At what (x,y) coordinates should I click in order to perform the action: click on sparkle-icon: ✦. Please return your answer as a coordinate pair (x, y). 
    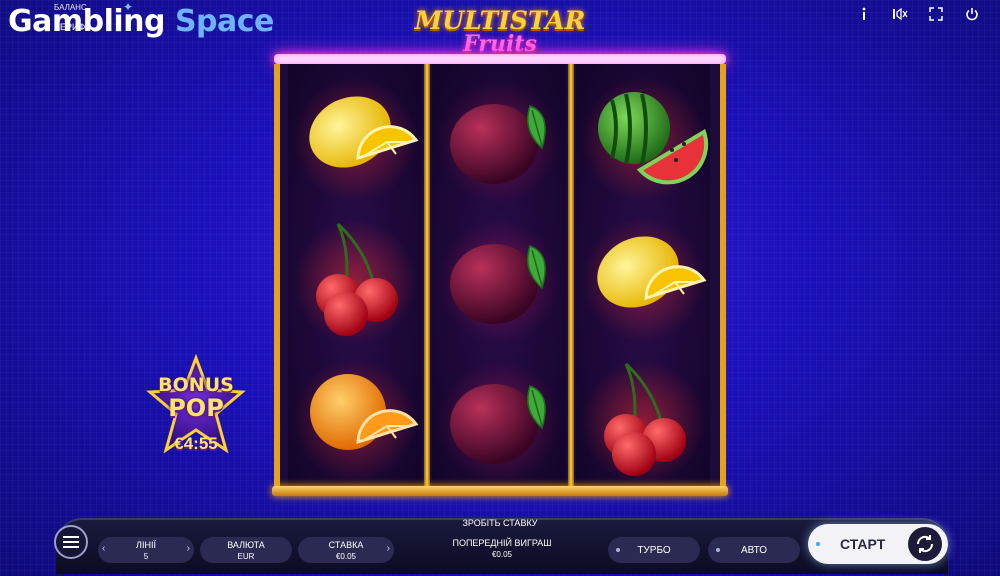
    Looking at the image, I should click on (128, 7).